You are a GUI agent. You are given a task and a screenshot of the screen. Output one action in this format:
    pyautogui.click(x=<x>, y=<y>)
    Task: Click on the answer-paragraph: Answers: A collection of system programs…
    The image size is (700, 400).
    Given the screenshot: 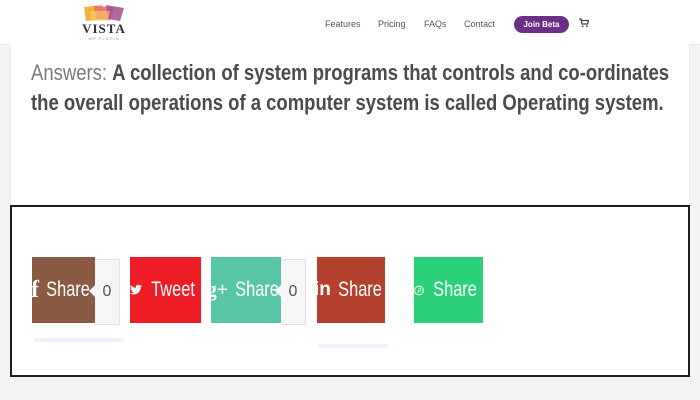 What is the action you would take?
    pyautogui.click(x=350, y=88)
    